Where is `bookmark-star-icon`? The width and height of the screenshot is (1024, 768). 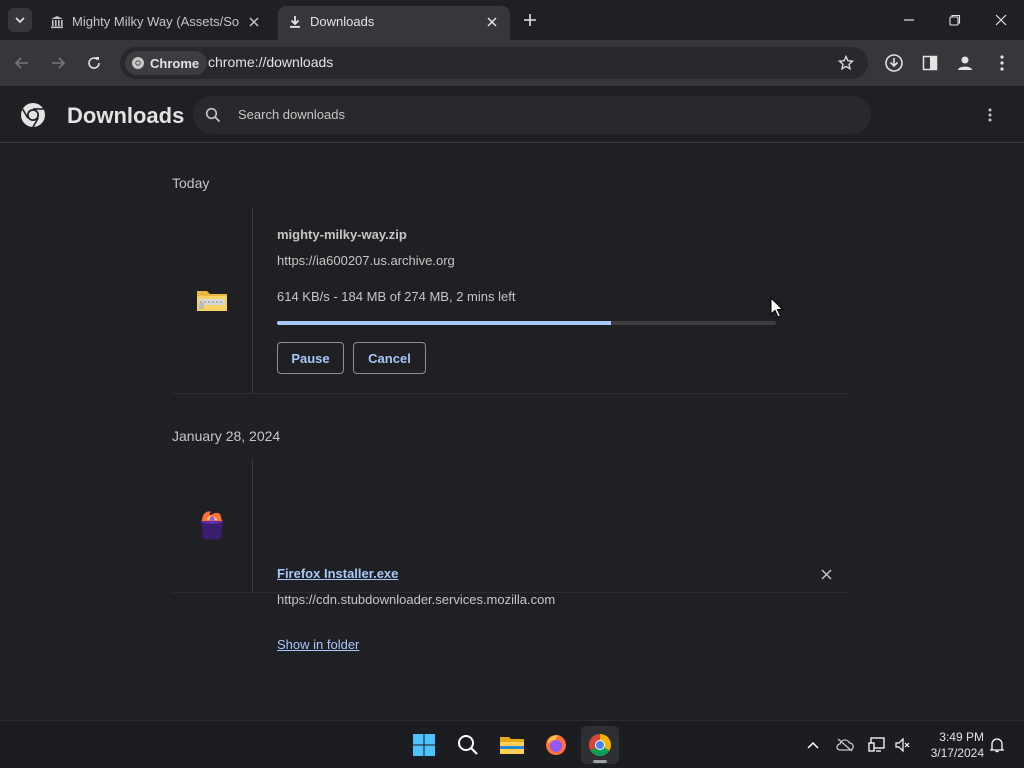 bookmark-star-icon is located at coordinates (846, 63).